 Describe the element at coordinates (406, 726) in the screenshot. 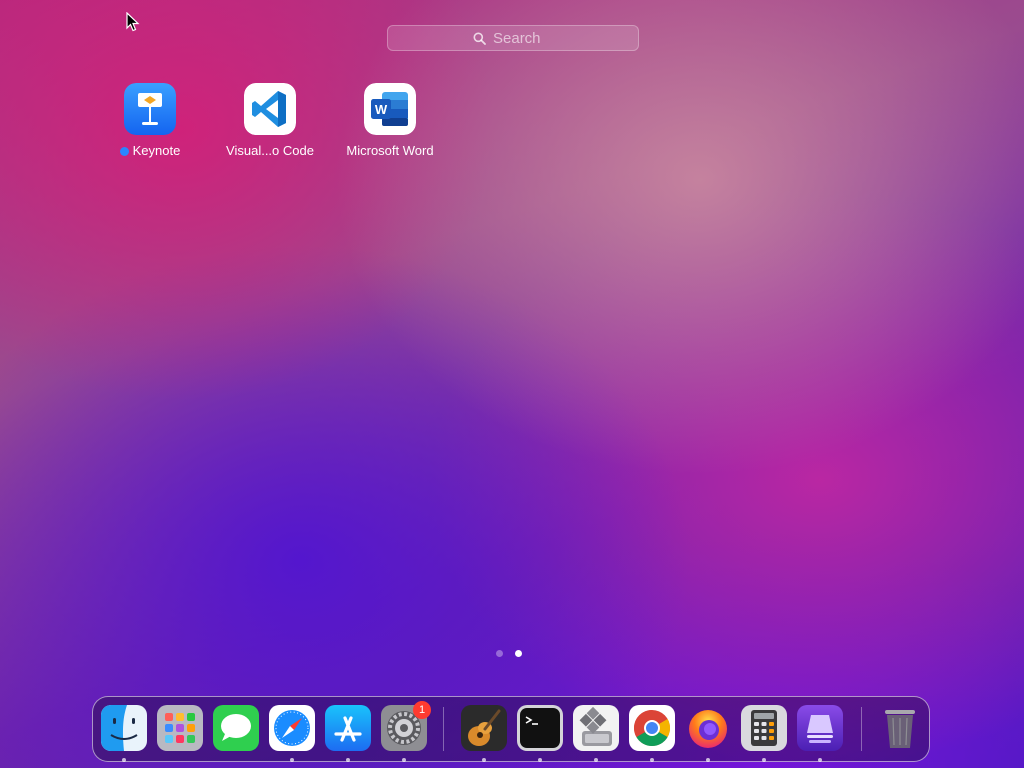

I see `dock-item-system-preferences: 1` at that location.